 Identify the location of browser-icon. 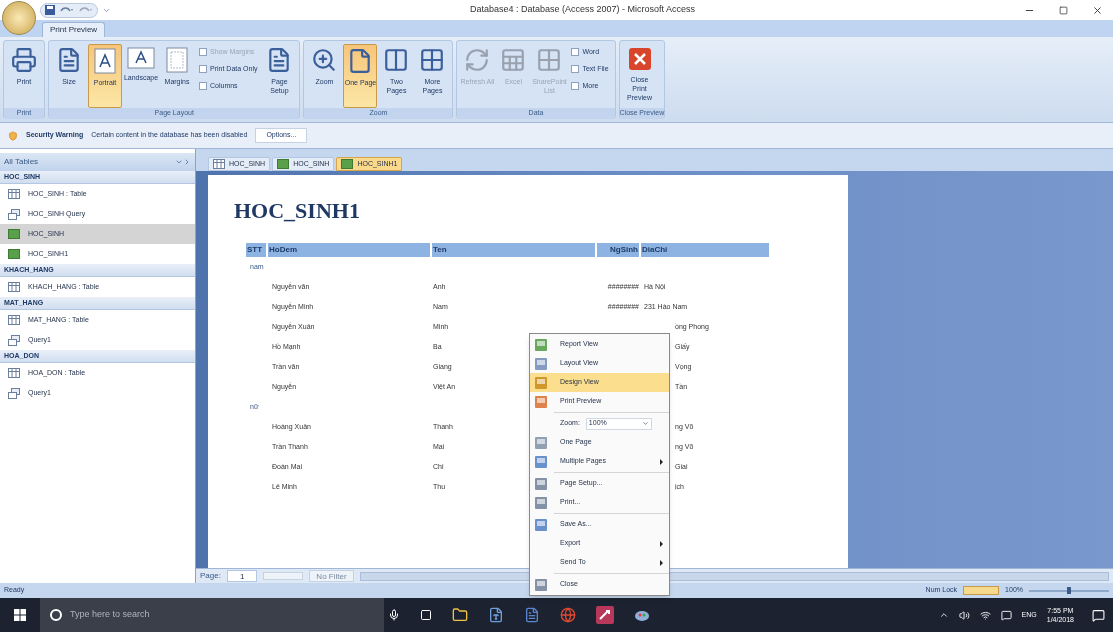
(568, 615).